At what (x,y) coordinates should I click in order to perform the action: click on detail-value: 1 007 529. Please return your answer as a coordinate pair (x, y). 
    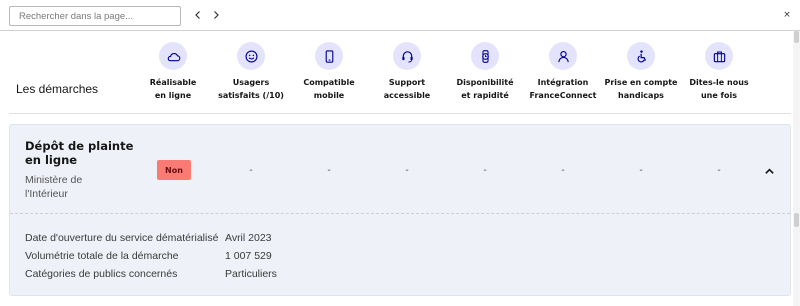
    Looking at the image, I should click on (248, 256).